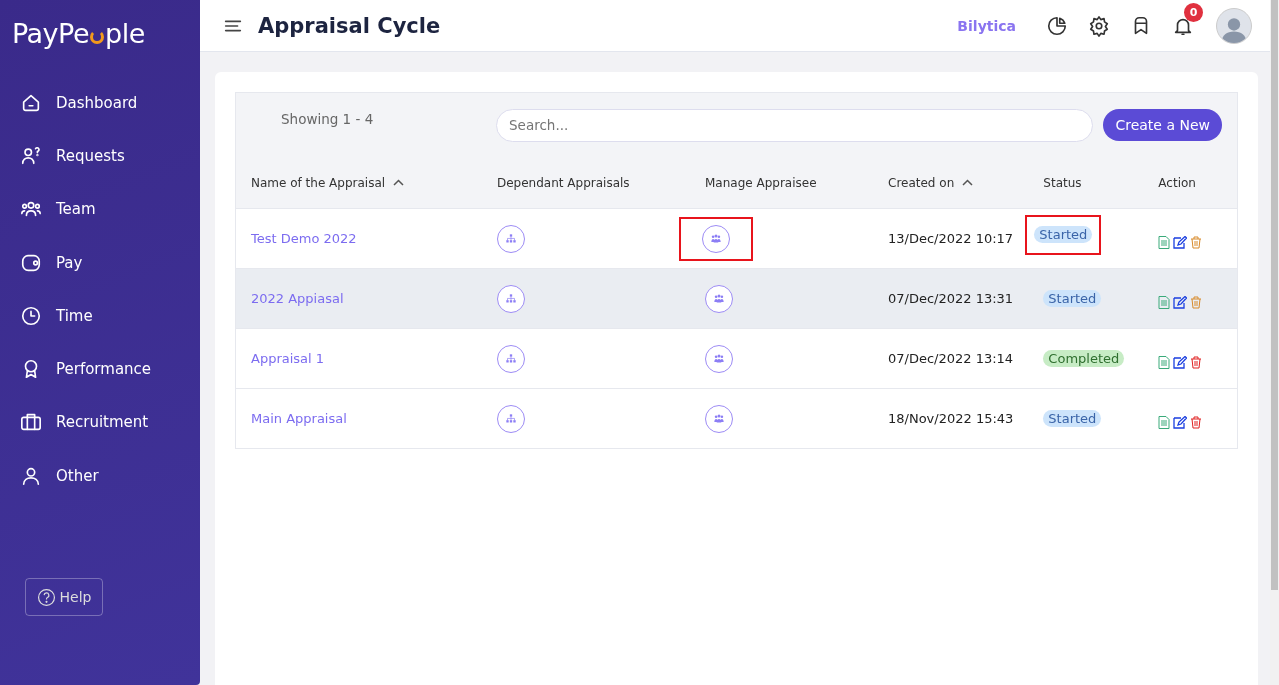 The height and width of the screenshot is (685, 1279). Describe the element at coordinates (100, 262) in the screenshot. I see `nav-item: Pay` at that location.